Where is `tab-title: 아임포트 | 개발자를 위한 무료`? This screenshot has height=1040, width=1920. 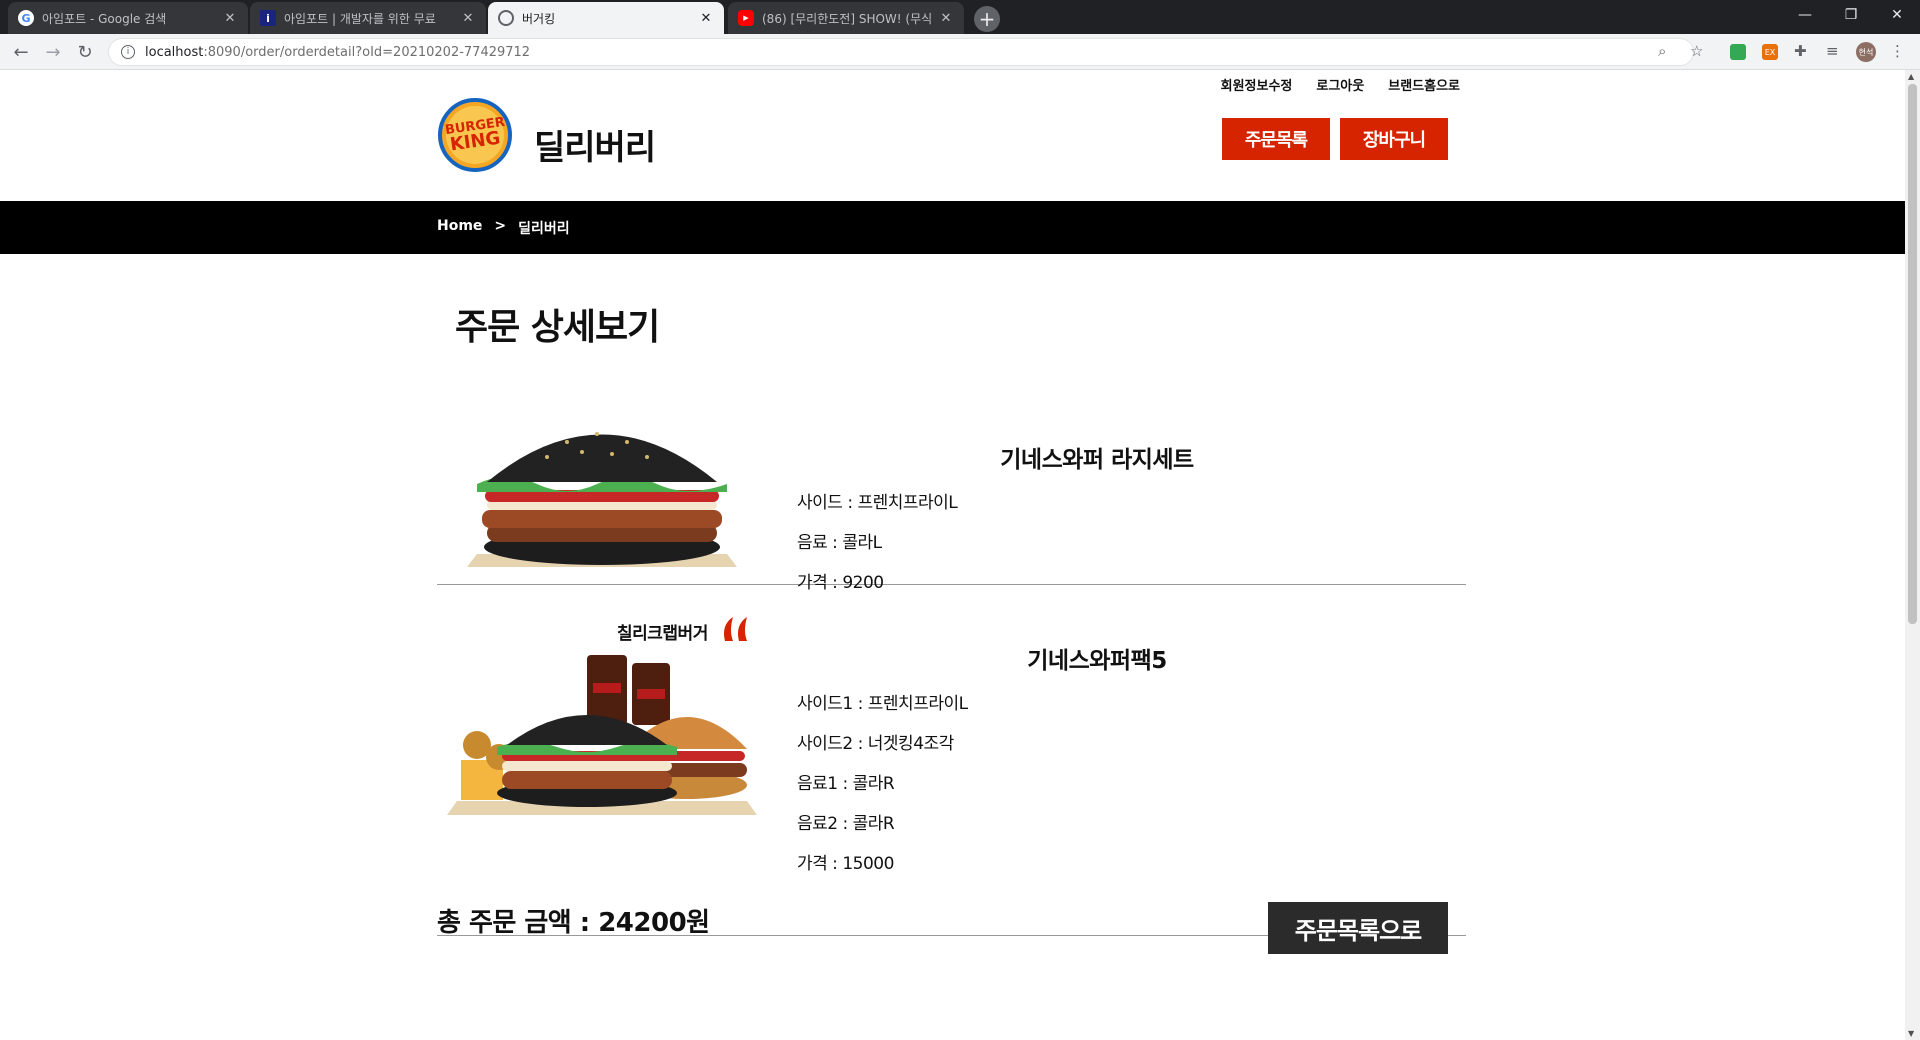 tab-title: 아임포트 | 개발자를 위한 무료 is located at coordinates (360, 18).